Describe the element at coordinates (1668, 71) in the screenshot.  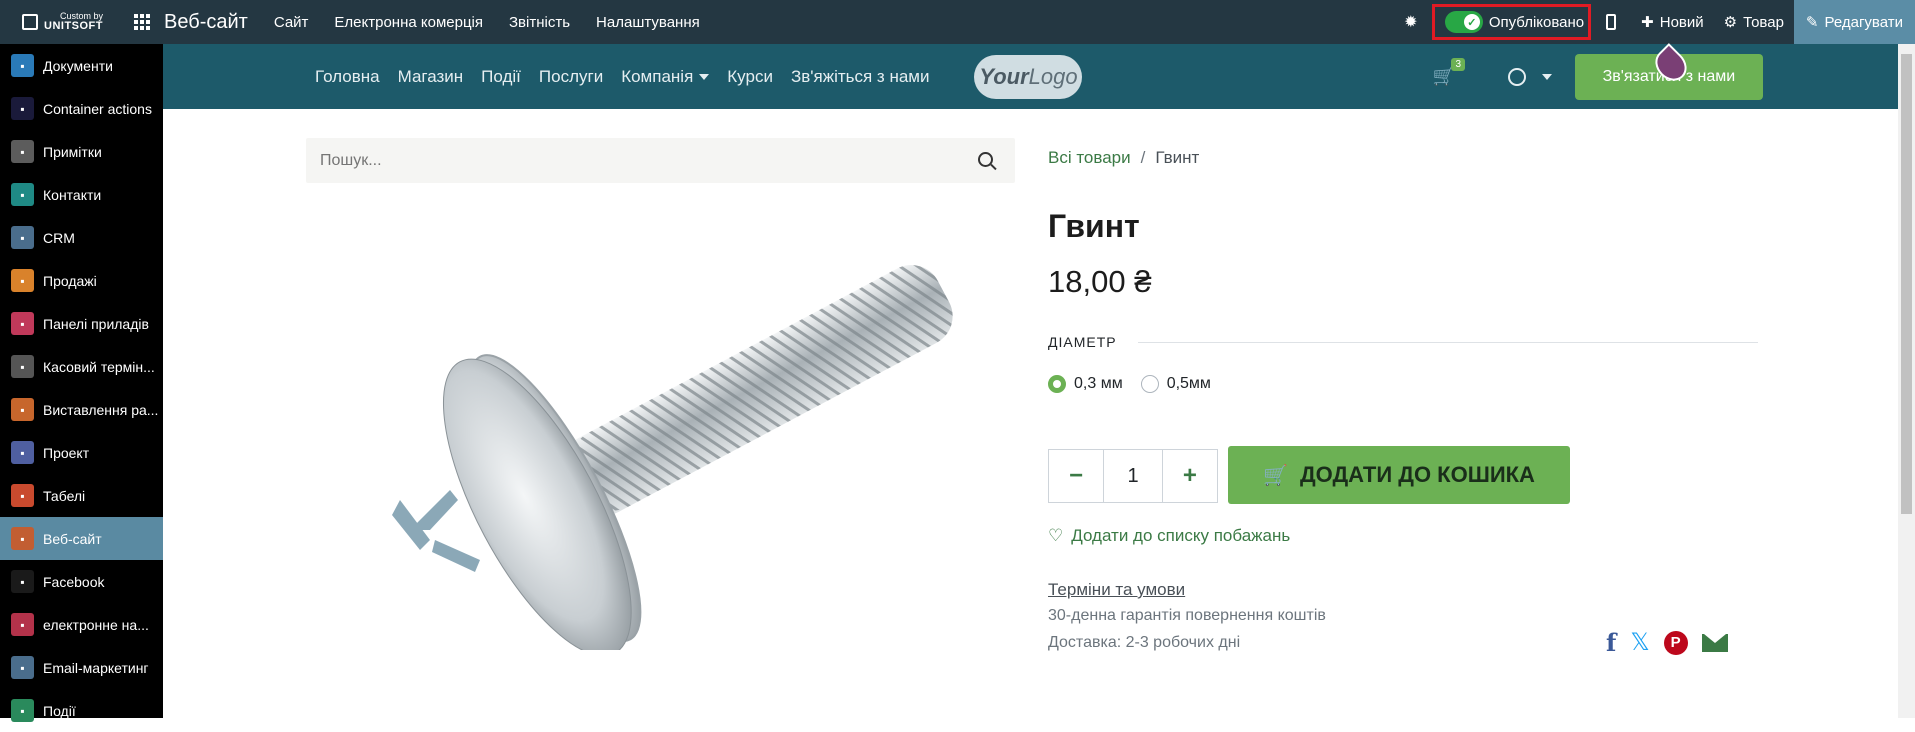
I see `contact-us-button: Зв'язатися з нами` at that location.